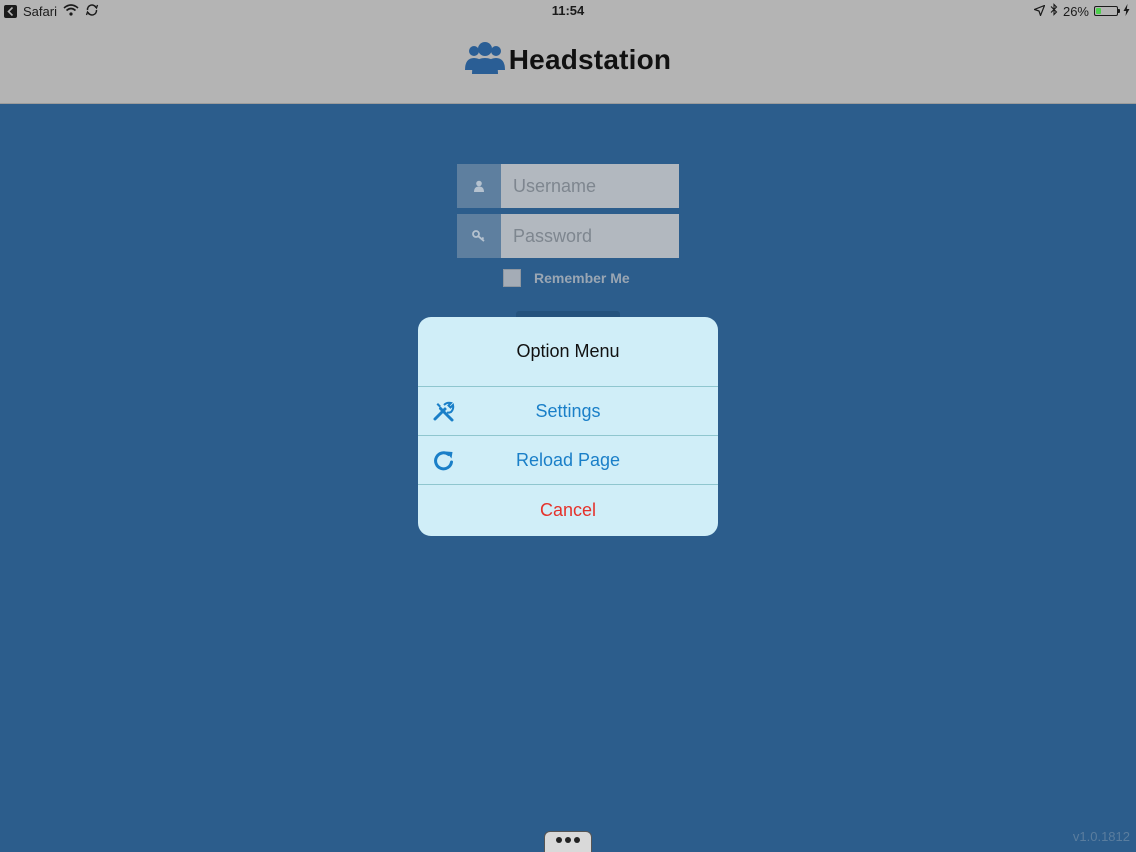 Image resolution: width=1136 pixels, height=852 pixels. I want to click on status-bar: Safari 11:54 26%, so click(568, 12).